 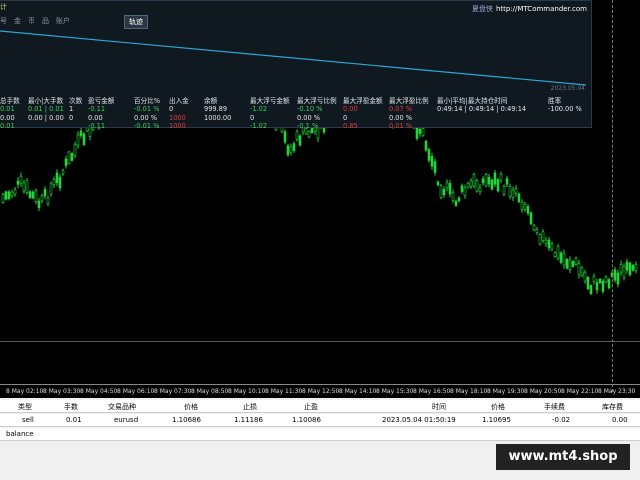 What do you see at coordinates (432, 391) in the screenshot?
I see `time-tick-label: 8 May 16:50` at bounding box center [432, 391].